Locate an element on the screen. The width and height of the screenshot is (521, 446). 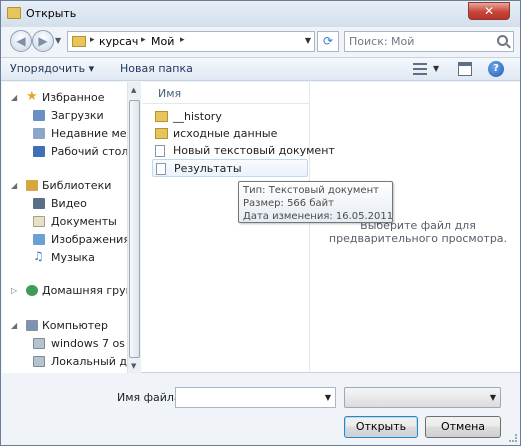
star-icon: ★ is located at coordinates (32, 96).